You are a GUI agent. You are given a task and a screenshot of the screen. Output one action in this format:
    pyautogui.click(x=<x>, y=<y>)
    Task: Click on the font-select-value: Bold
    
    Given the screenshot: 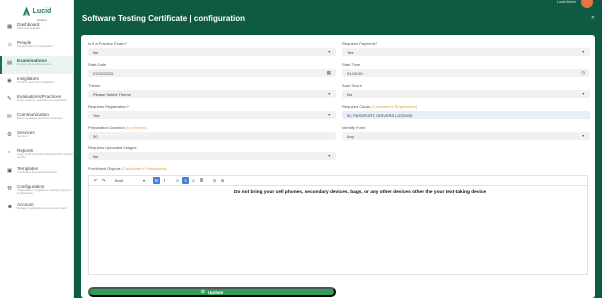 What is the action you would take?
    pyautogui.click(x=119, y=180)
    